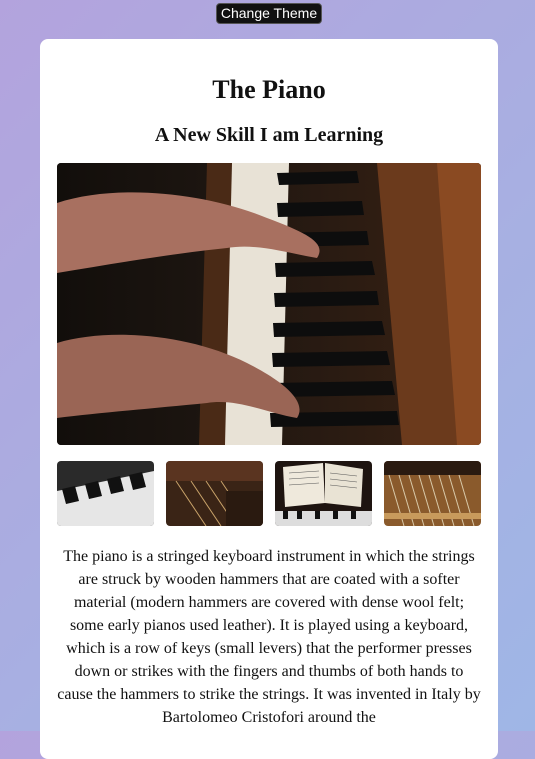  I want to click on page-title: The Piano, so click(269, 89).